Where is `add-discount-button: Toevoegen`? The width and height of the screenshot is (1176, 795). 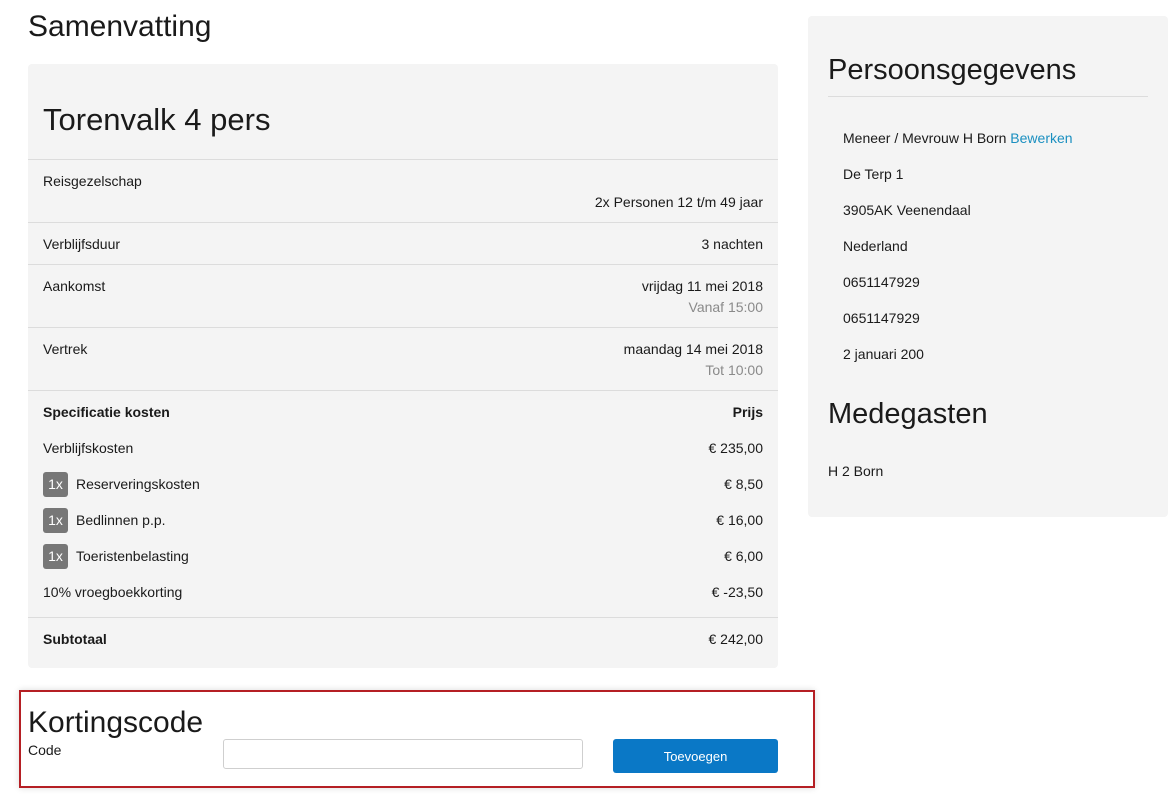 add-discount-button: Toevoegen is located at coordinates (695, 756).